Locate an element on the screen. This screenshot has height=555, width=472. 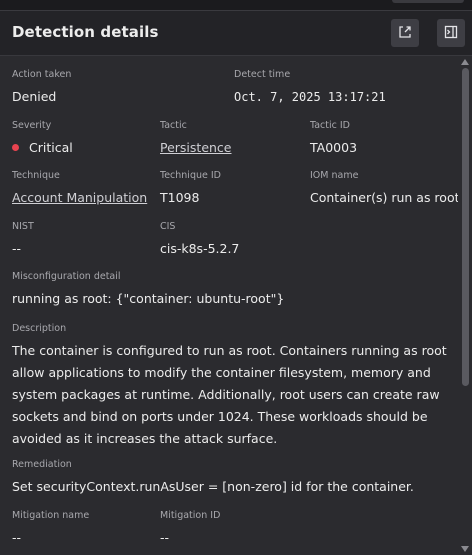
technique-id-field: Technique ID T1098 is located at coordinates (190, 188).